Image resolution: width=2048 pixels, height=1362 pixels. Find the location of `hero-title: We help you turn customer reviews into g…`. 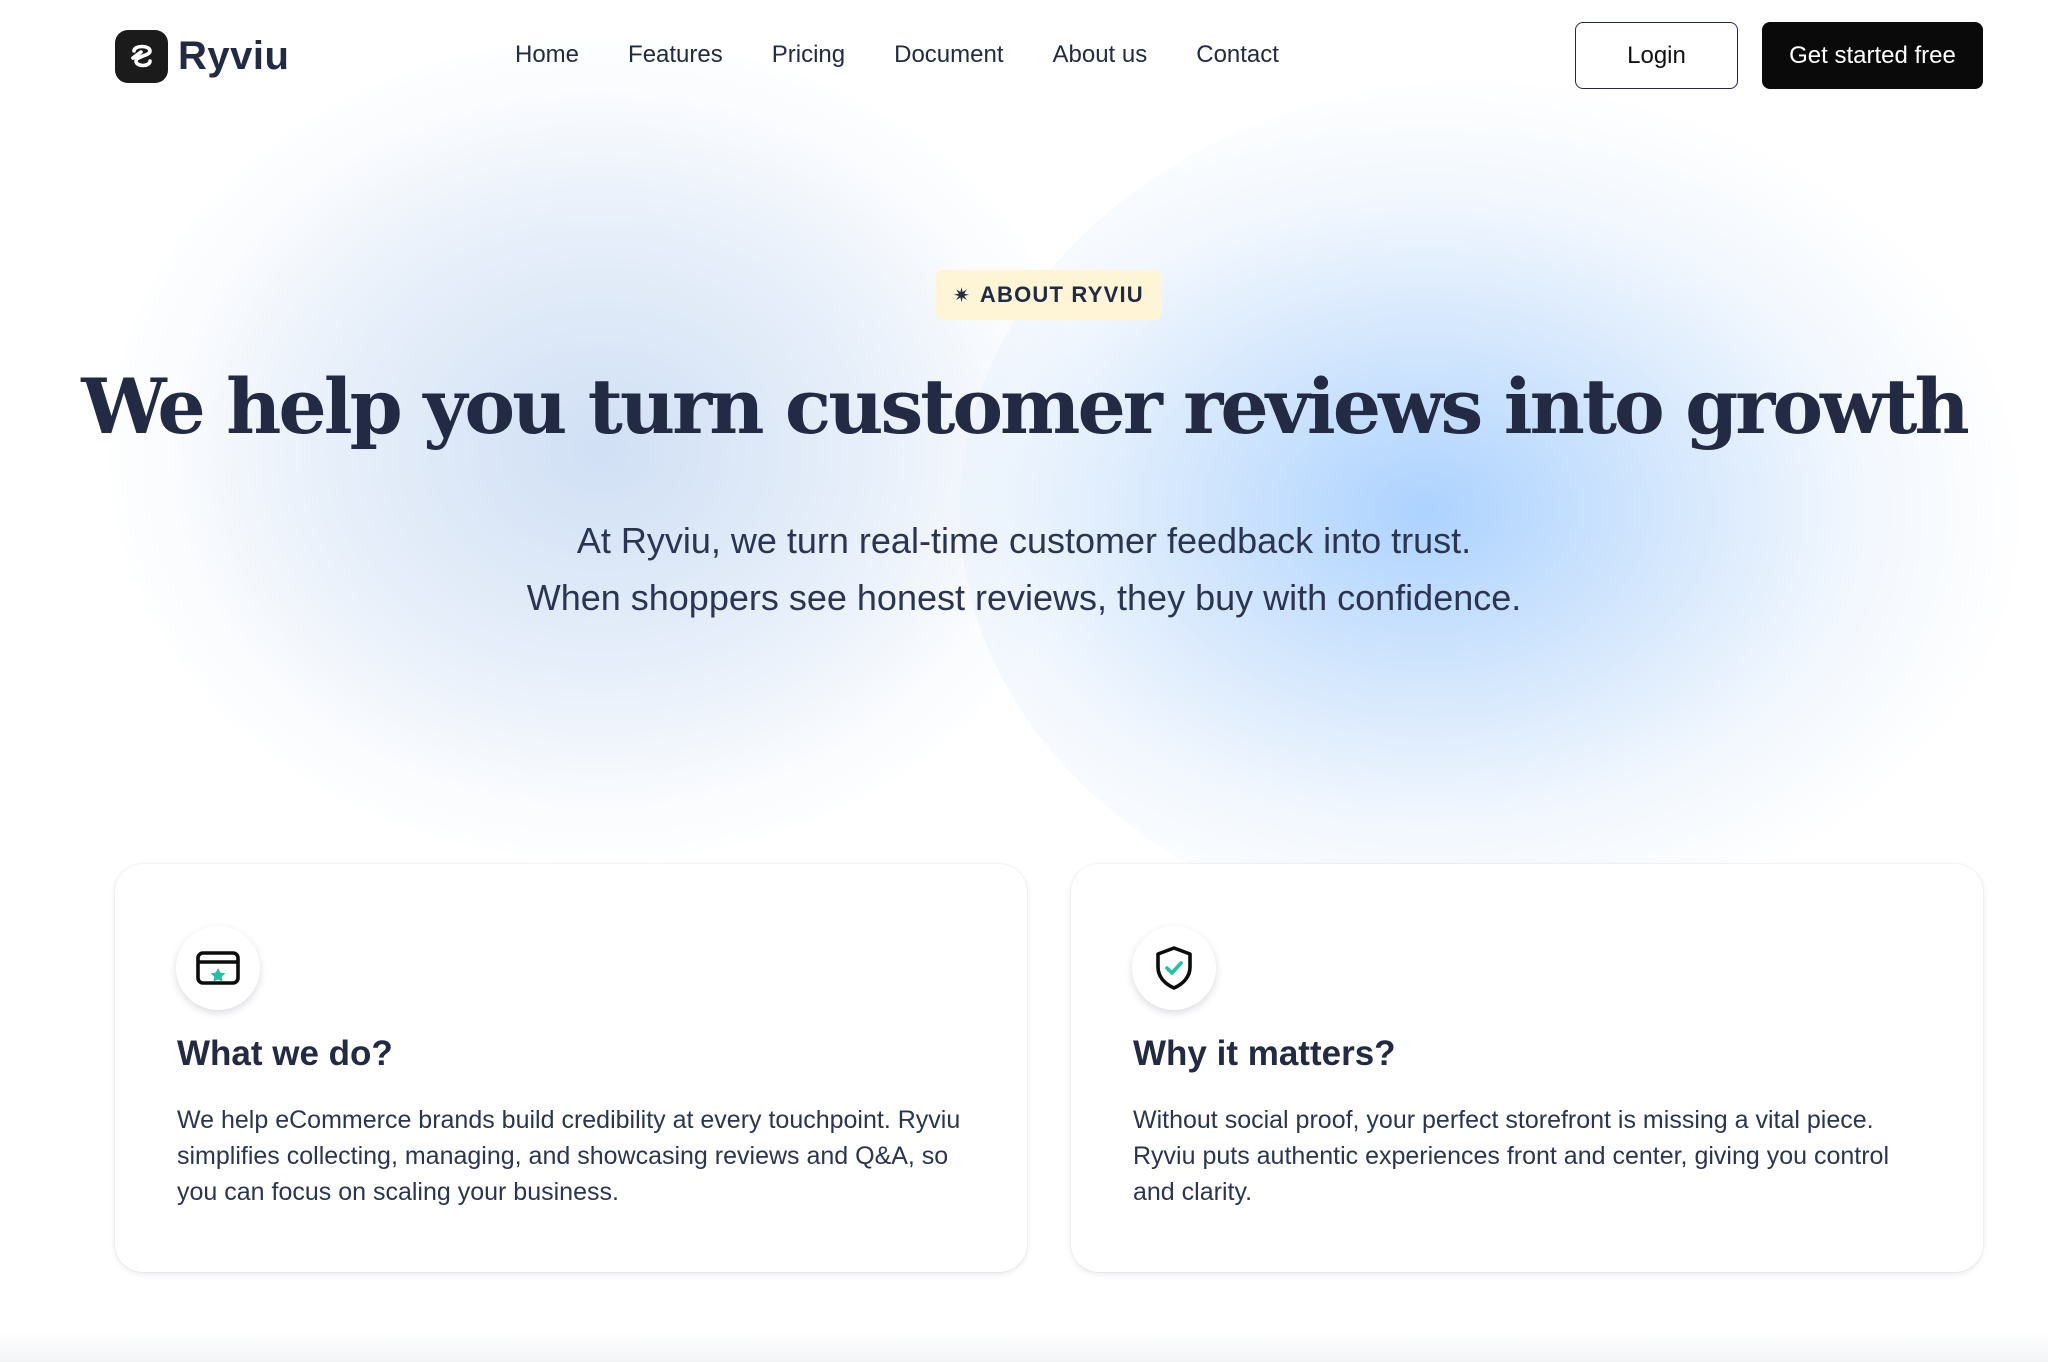

hero-title: We help you turn customer reviews into g… is located at coordinates (1025, 406).